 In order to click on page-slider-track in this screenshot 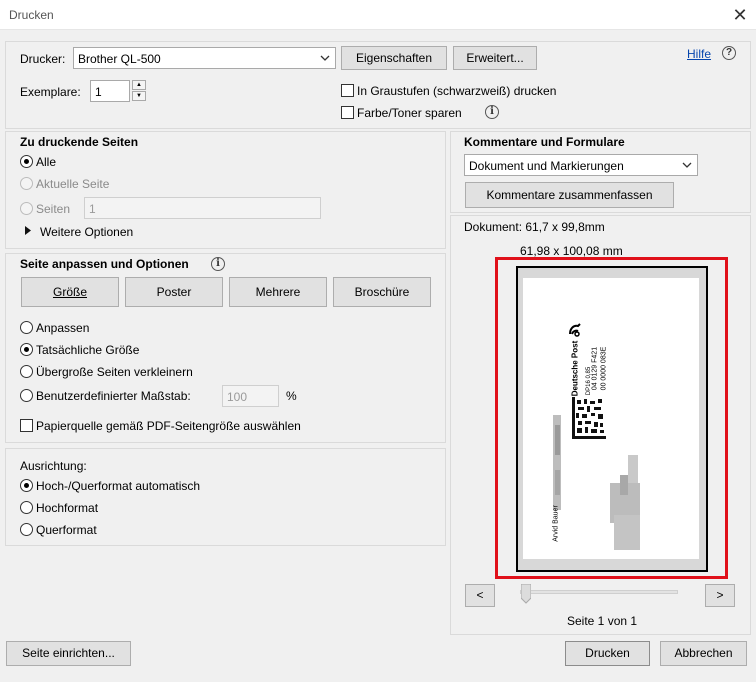, I will do `click(599, 592)`.